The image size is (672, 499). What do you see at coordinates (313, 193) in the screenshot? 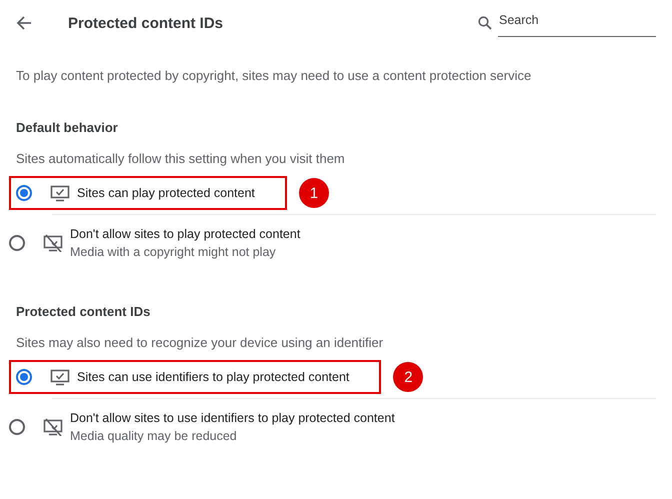
I see `step-badge: 1` at bounding box center [313, 193].